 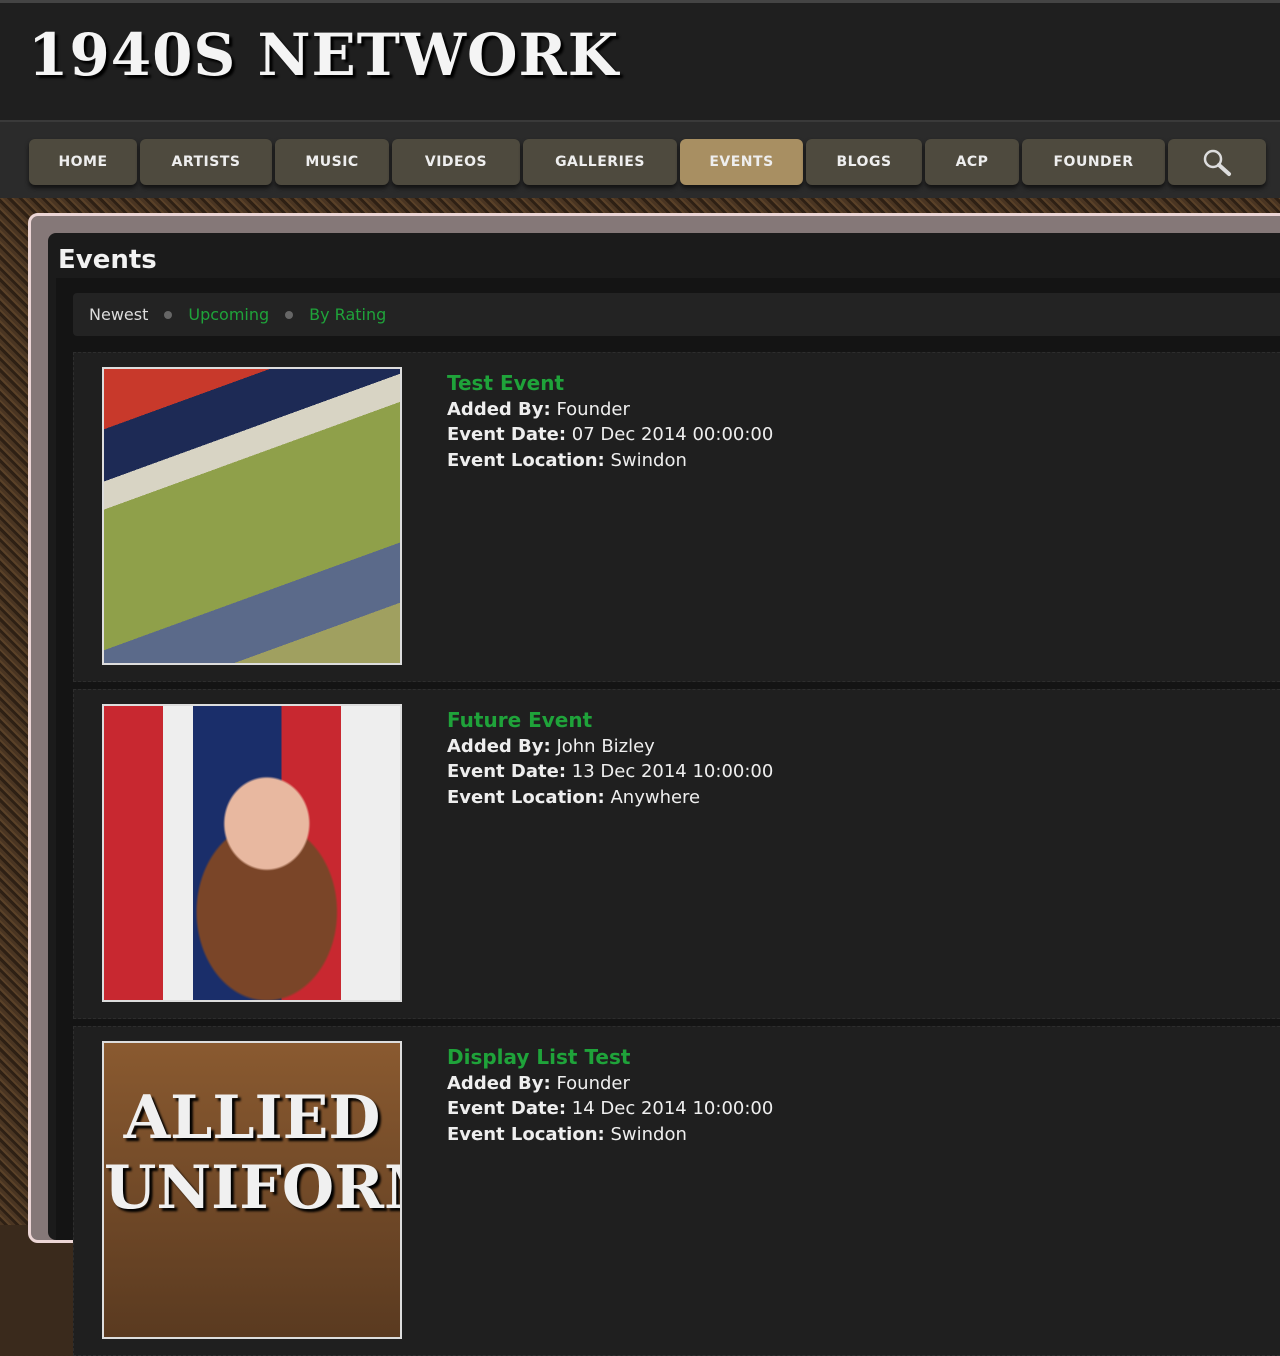 I want to click on event-date: 14 Dec 2014 10:00:00, so click(x=672, y=1108).